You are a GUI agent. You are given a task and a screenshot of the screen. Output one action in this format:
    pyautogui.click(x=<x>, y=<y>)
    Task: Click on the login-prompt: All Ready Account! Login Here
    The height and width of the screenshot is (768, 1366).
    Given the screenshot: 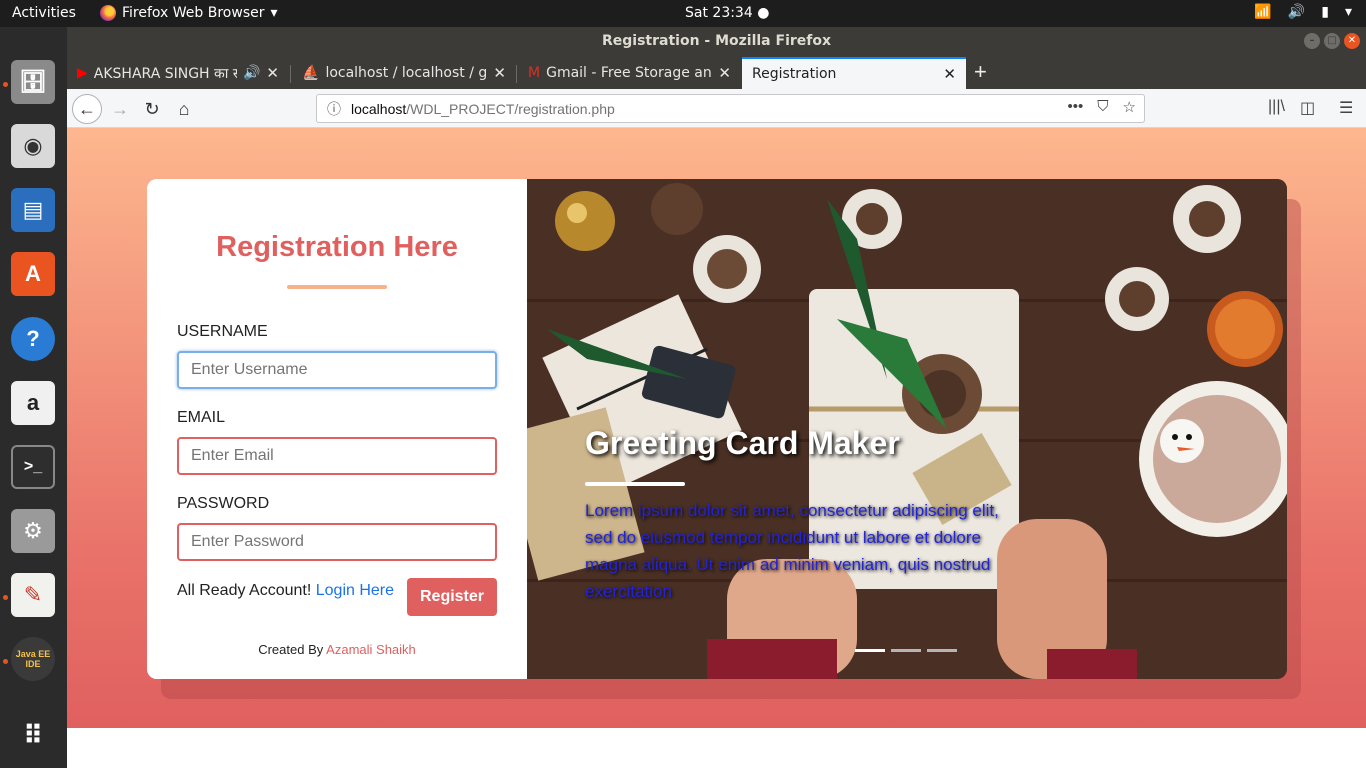 What is the action you would take?
    pyautogui.click(x=285, y=591)
    